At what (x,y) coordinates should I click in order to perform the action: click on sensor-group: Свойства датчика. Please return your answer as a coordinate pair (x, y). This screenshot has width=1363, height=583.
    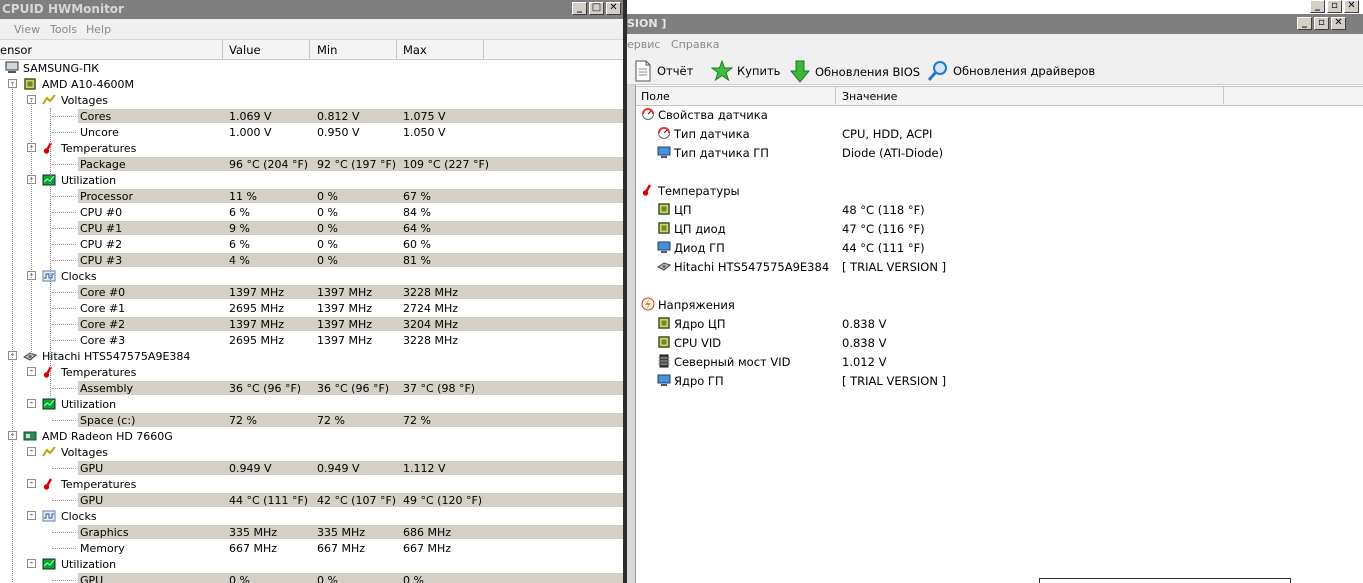
    Looking at the image, I should click on (987, 114).